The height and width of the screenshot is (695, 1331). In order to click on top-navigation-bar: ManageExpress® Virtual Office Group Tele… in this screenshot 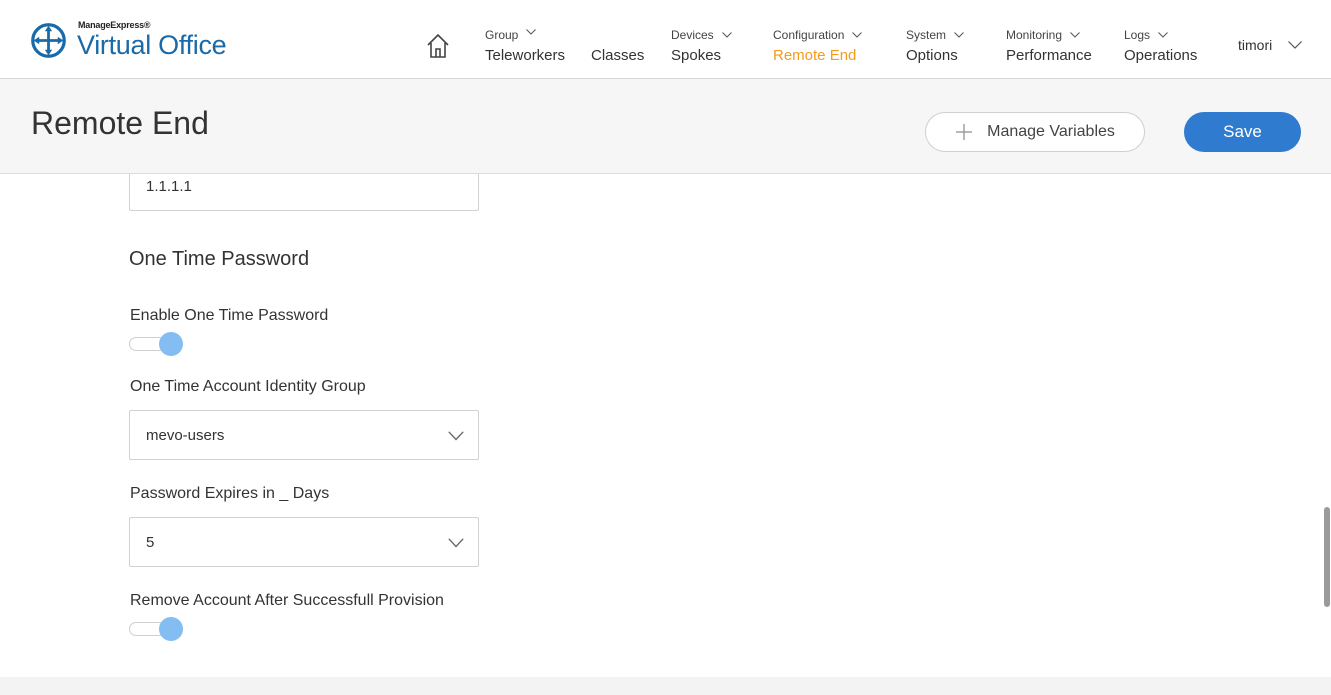, I will do `click(665, 39)`.